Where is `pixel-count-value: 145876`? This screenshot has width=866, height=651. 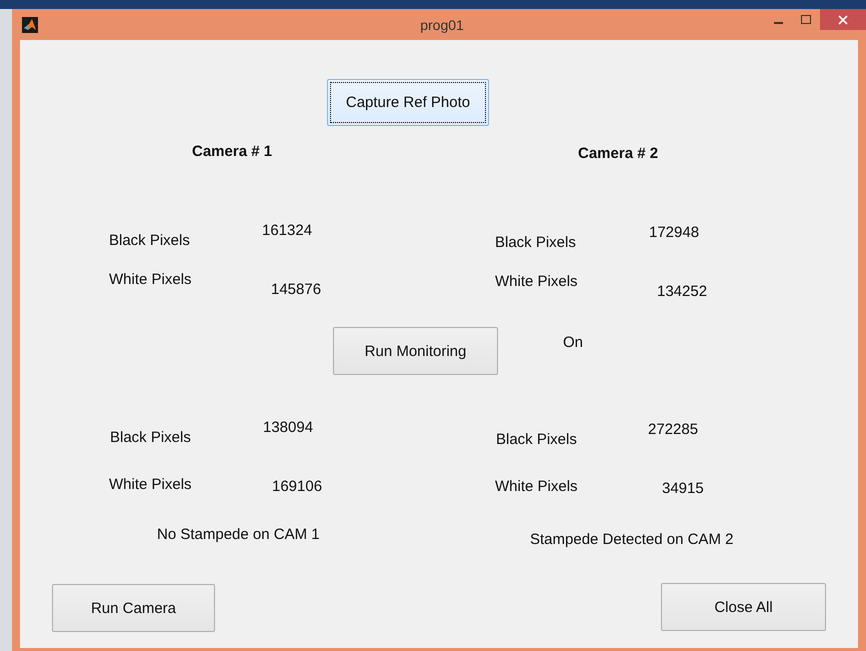 pixel-count-value: 145876 is located at coordinates (296, 289).